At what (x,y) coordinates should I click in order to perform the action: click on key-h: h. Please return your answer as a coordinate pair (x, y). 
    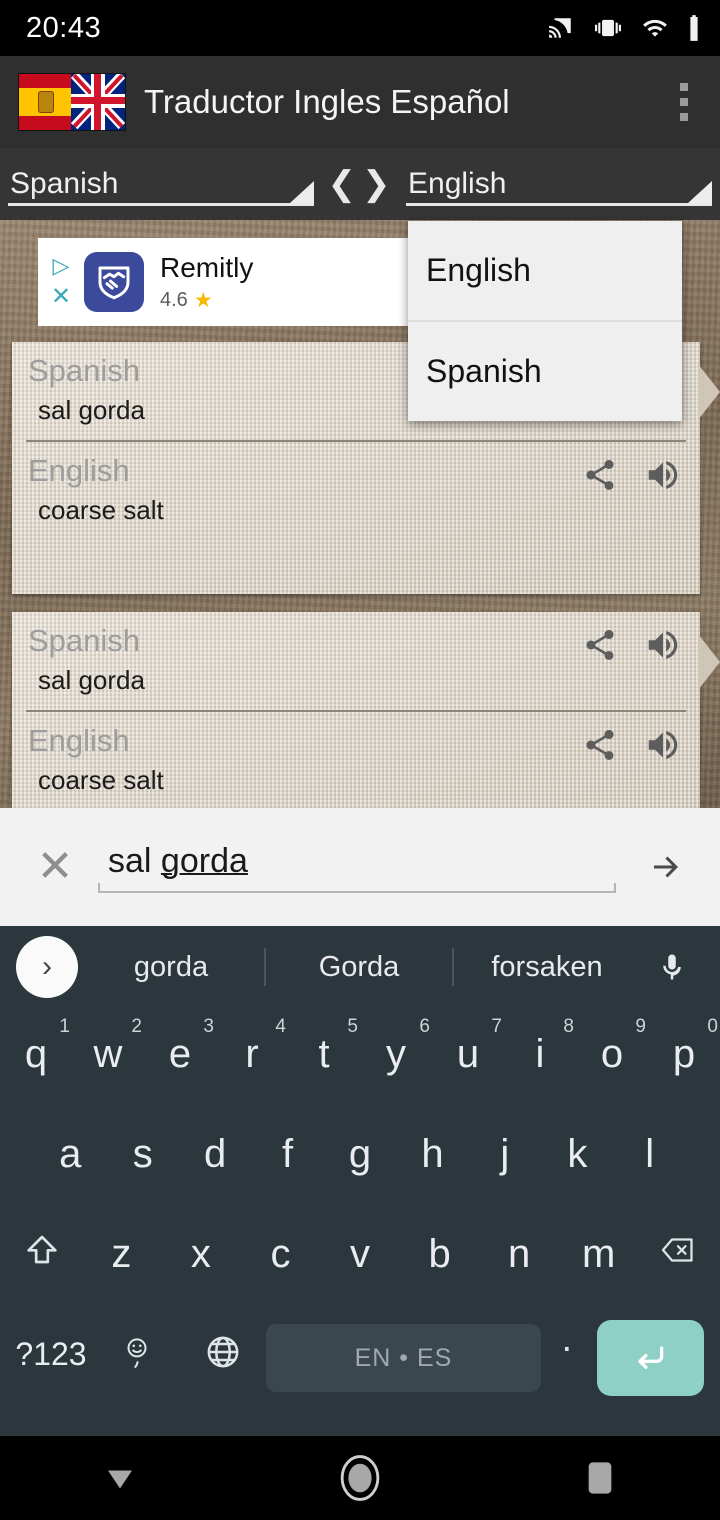
    Looking at the image, I should click on (432, 1158).